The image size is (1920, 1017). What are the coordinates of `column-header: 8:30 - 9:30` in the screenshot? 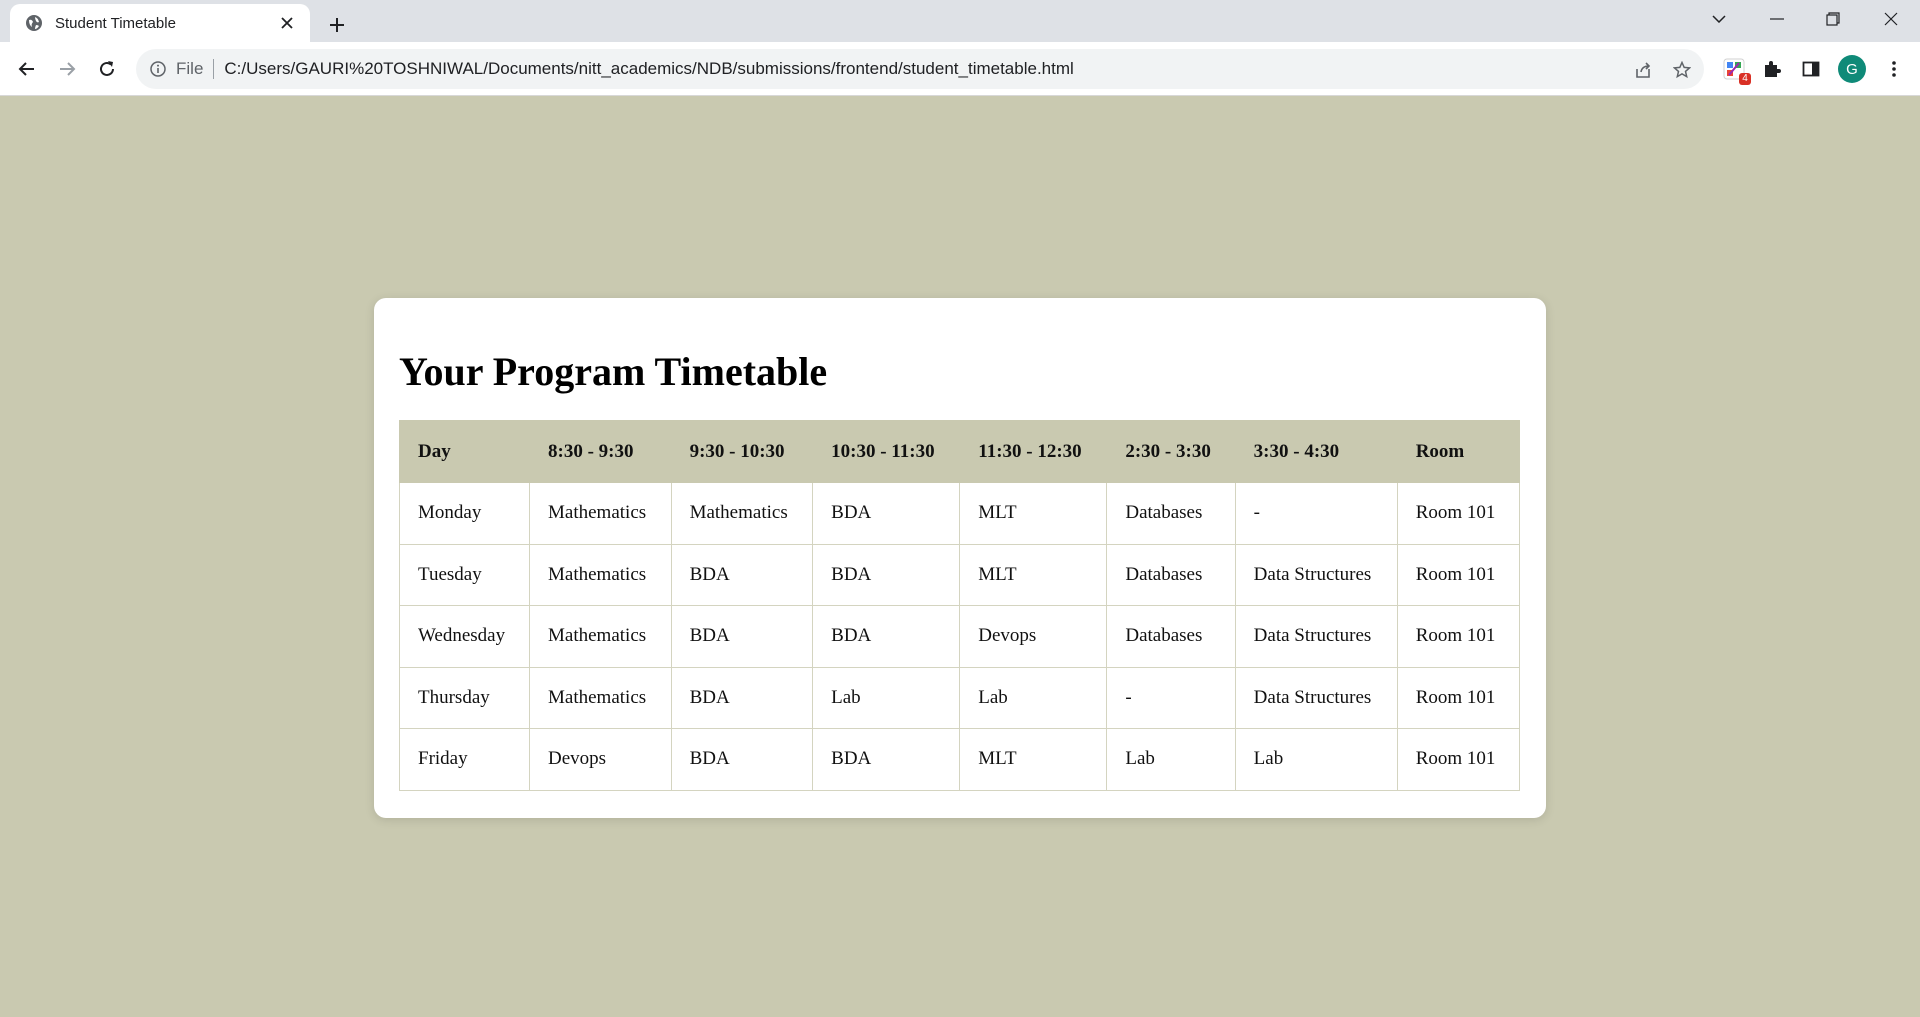 It's located at (600, 451).